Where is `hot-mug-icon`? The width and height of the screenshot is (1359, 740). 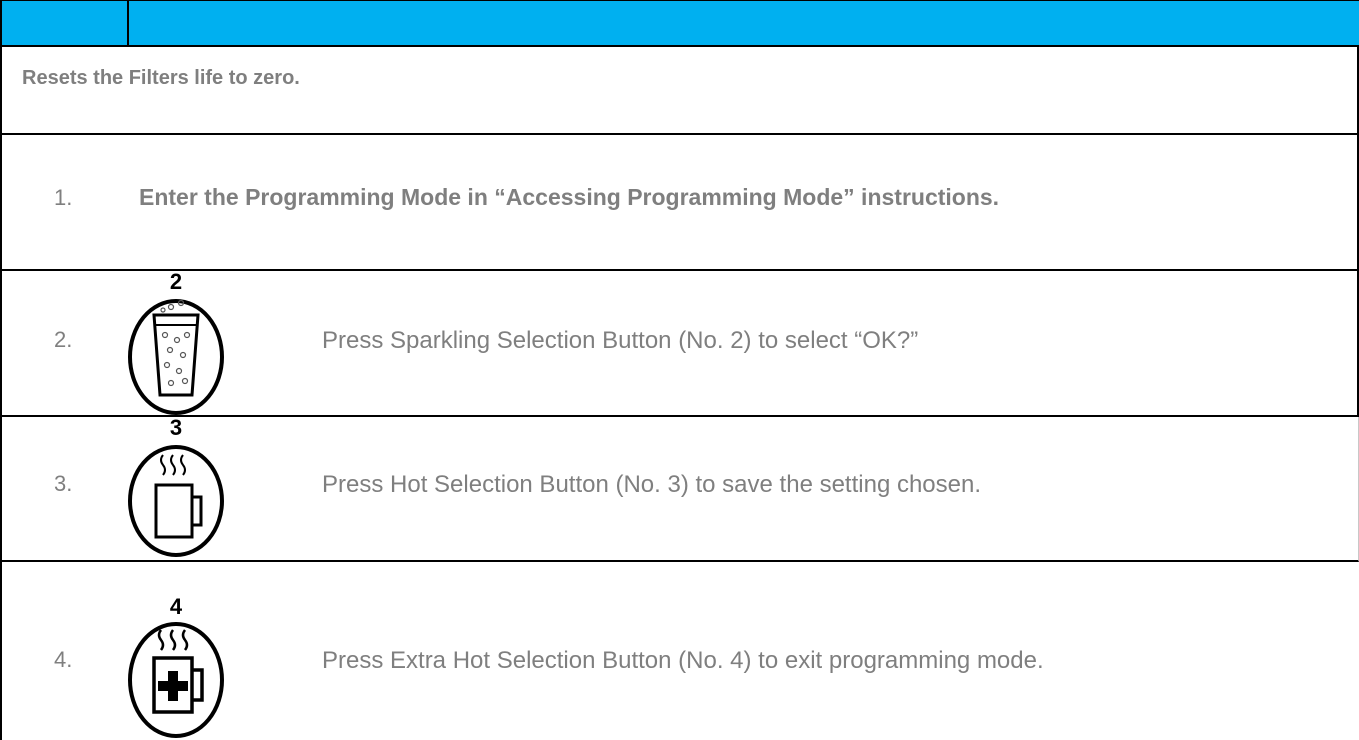
hot-mug-icon is located at coordinates (176, 501).